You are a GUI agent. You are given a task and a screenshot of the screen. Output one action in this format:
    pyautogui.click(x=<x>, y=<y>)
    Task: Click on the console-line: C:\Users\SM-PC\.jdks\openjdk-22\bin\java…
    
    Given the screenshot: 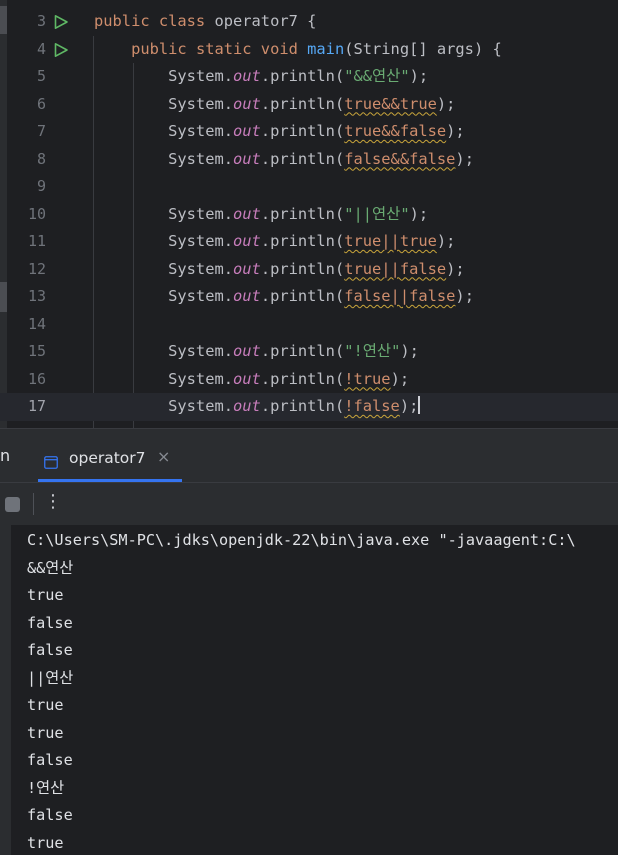 What is the action you would take?
    pyautogui.click(x=301, y=541)
    